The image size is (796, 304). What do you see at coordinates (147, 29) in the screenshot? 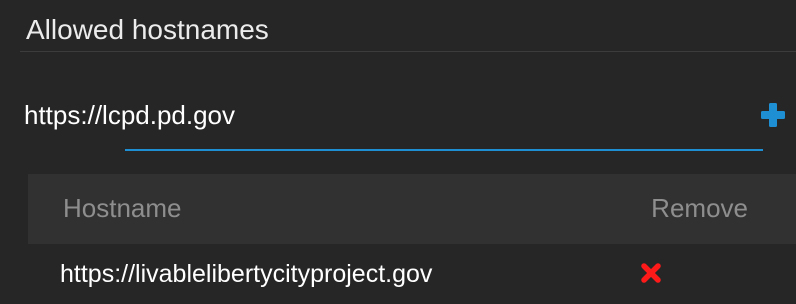
I see `section-title: Allowed hostnames` at bounding box center [147, 29].